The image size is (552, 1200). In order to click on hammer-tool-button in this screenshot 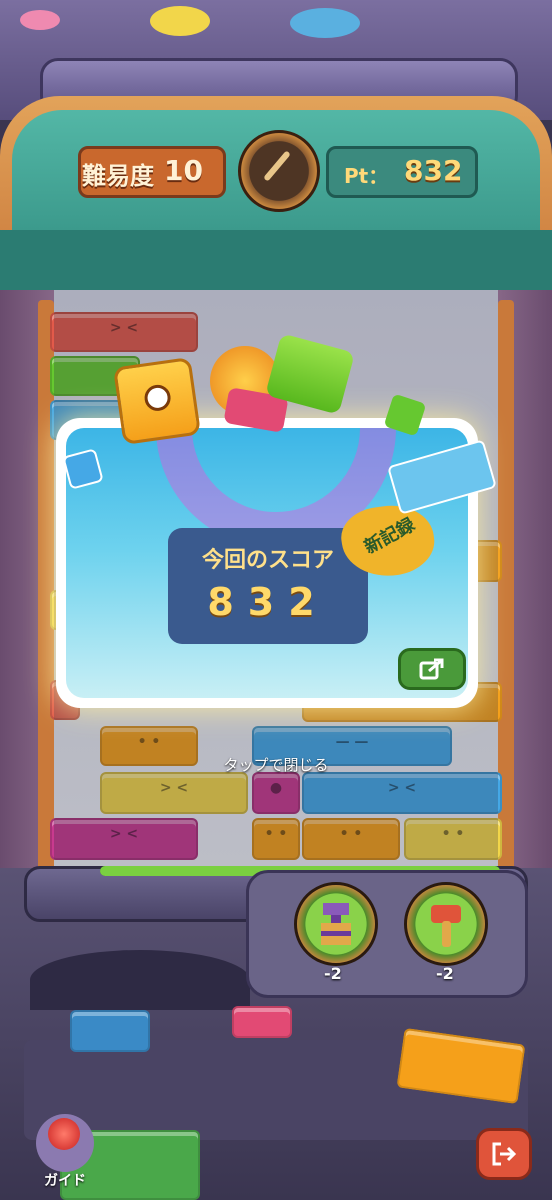, I will do `click(446, 924)`.